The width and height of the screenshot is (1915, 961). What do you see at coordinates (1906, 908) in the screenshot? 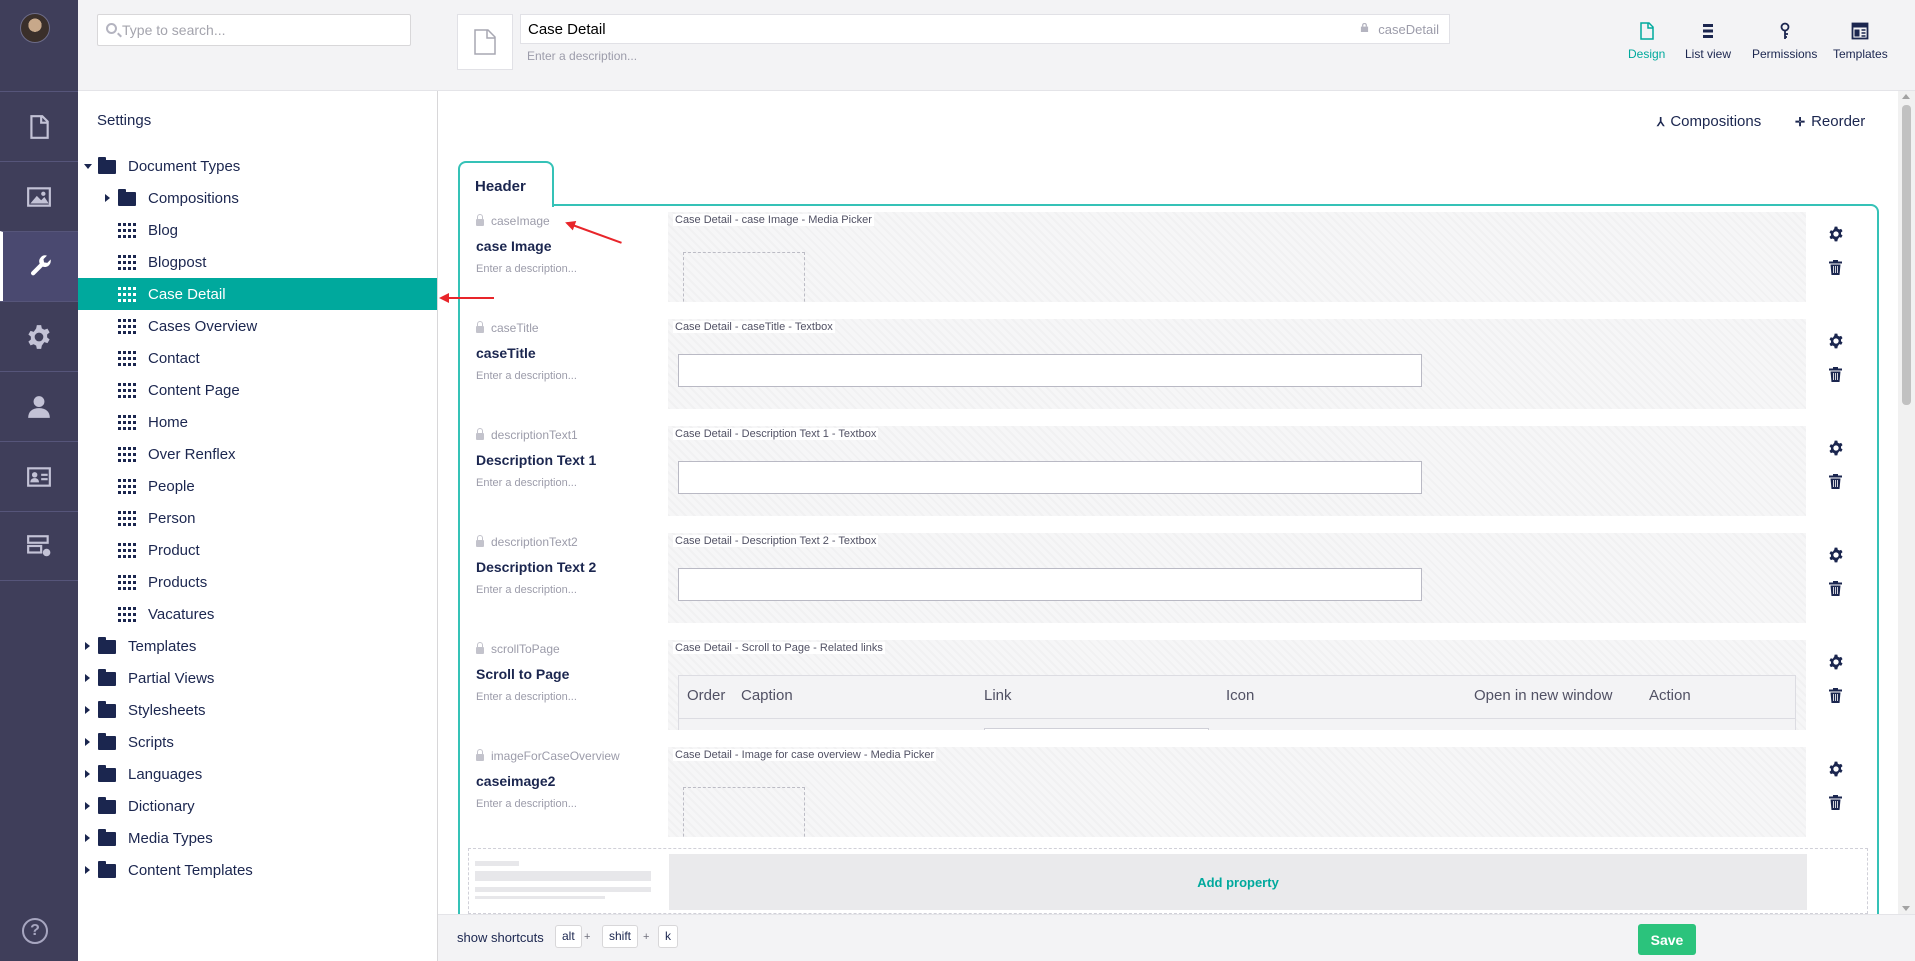
I see `scroll-down-icon` at bounding box center [1906, 908].